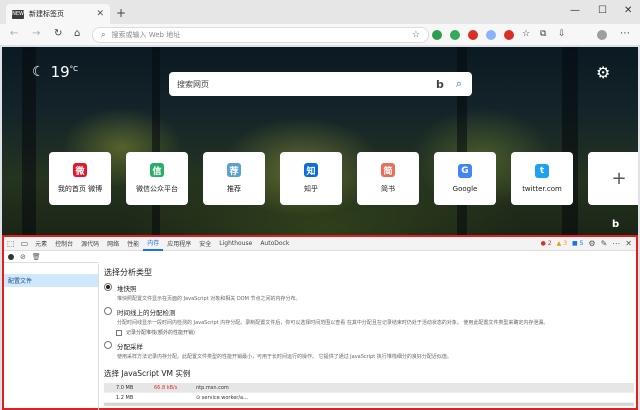 This screenshot has width=640, height=410. Describe the element at coordinates (455, 35) in the screenshot. I see `extension-shield-icon` at that location.